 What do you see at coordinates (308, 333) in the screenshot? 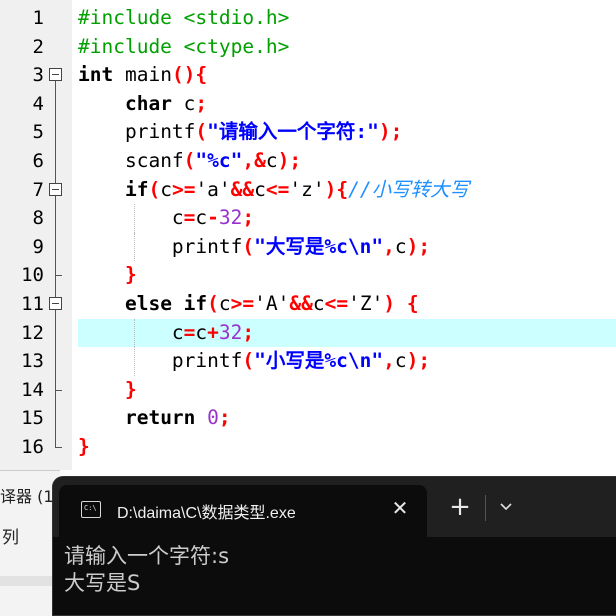
I see `code-line-12-current: 12 c=c+32;` at bounding box center [308, 333].